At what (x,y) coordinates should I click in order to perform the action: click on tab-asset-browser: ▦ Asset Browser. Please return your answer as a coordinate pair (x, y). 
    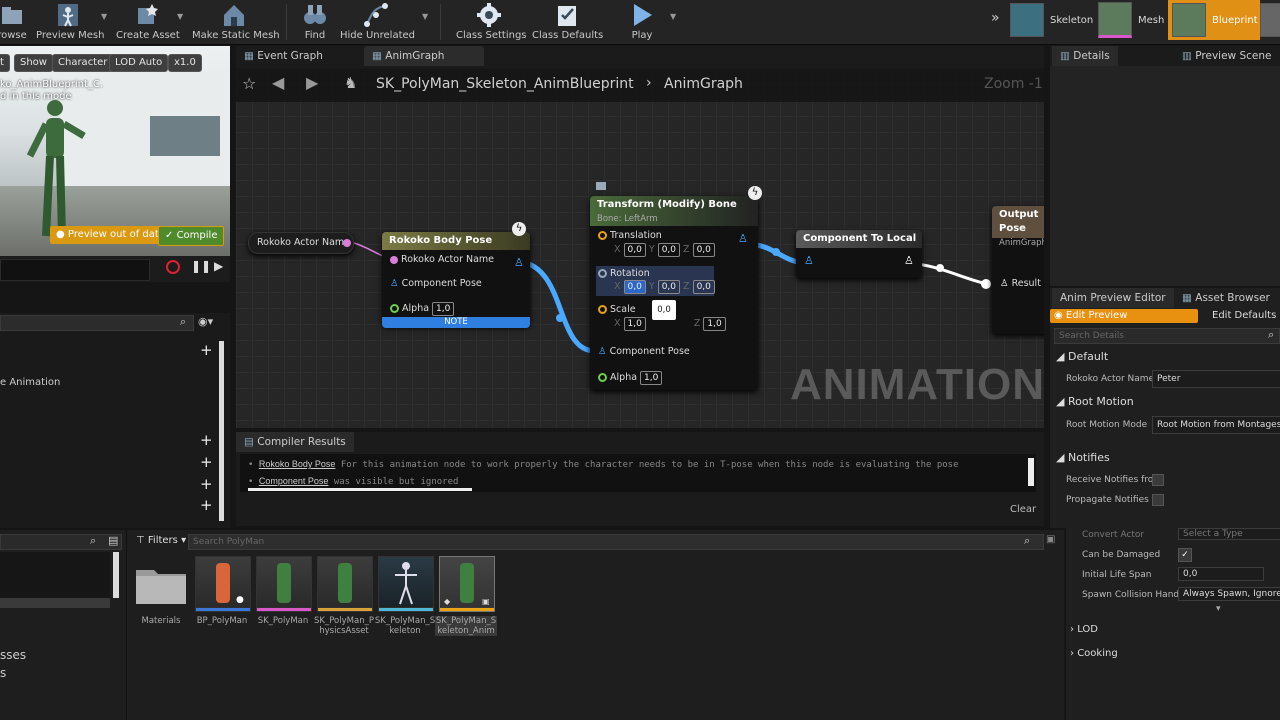
    Looking at the image, I should click on (1226, 298).